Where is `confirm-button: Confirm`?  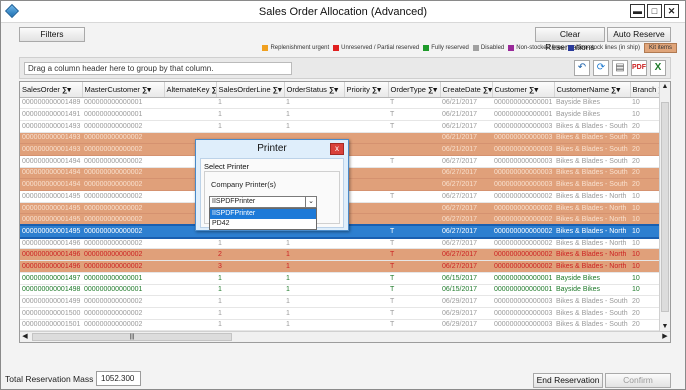 confirm-button: Confirm is located at coordinates (638, 380).